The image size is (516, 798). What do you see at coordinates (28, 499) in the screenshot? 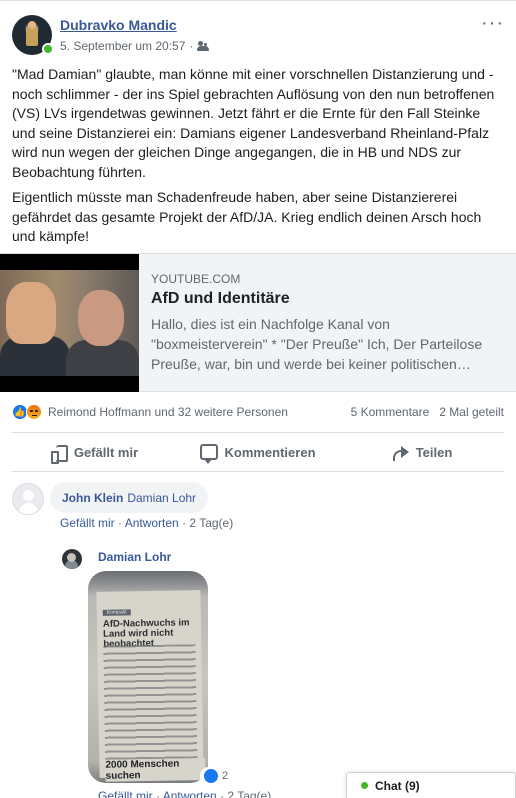
I see `commenter-avatar` at bounding box center [28, 499].